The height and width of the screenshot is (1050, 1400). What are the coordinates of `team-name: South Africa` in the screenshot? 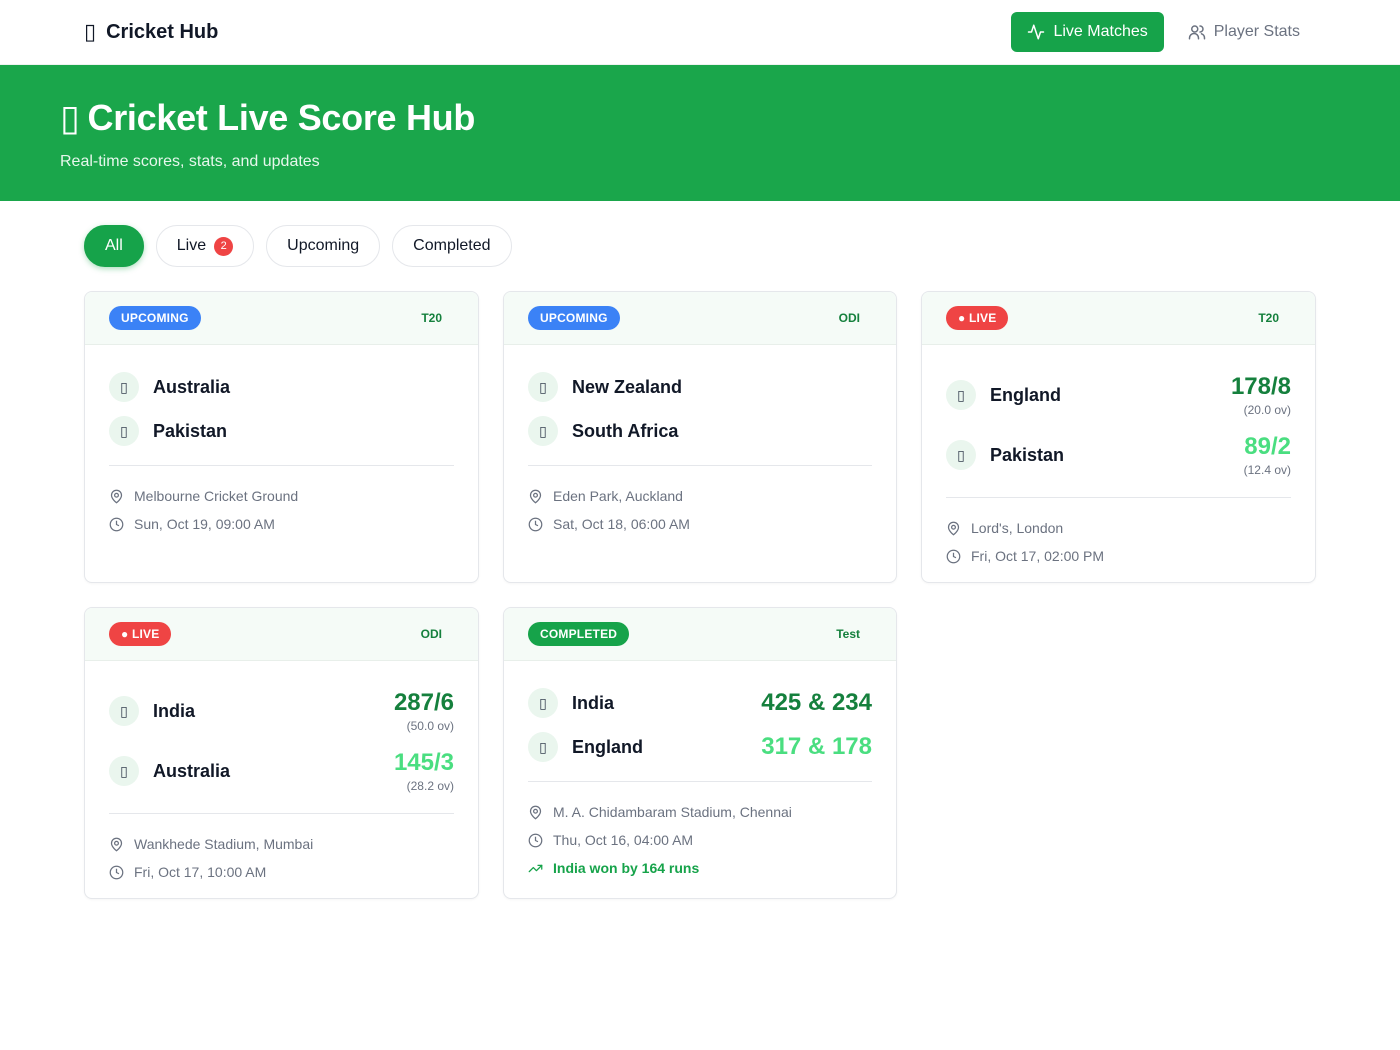 It's located at (625, 430).